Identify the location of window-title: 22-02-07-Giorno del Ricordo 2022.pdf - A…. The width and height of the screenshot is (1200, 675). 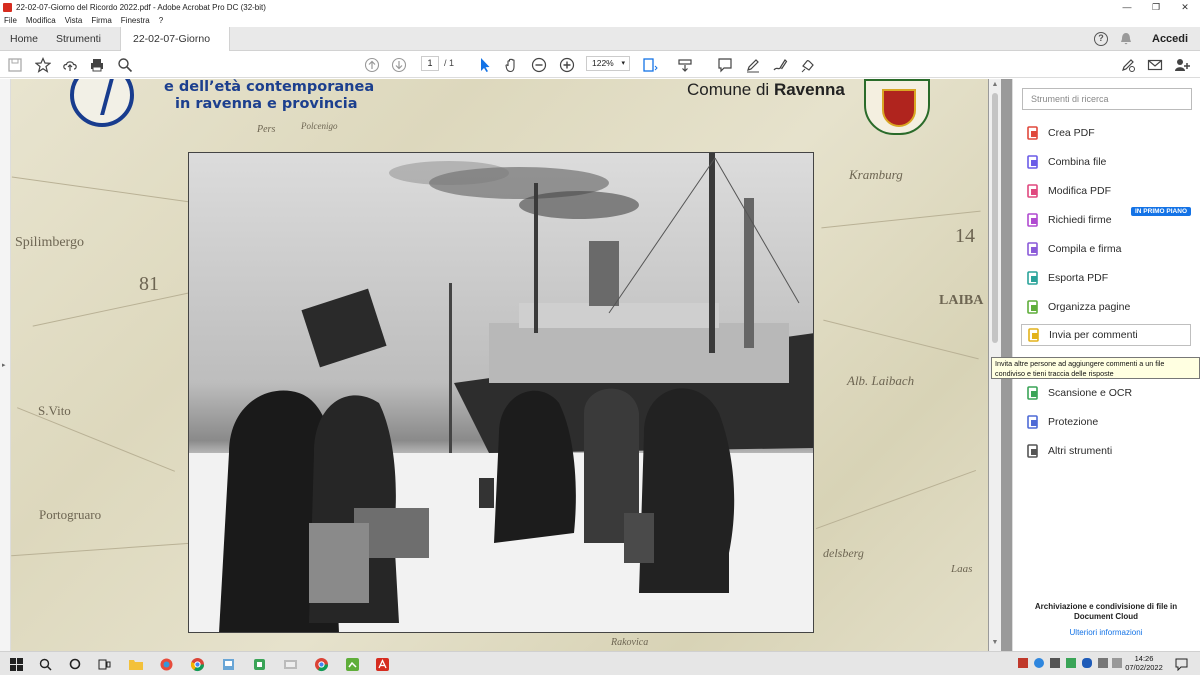
(141, 7).